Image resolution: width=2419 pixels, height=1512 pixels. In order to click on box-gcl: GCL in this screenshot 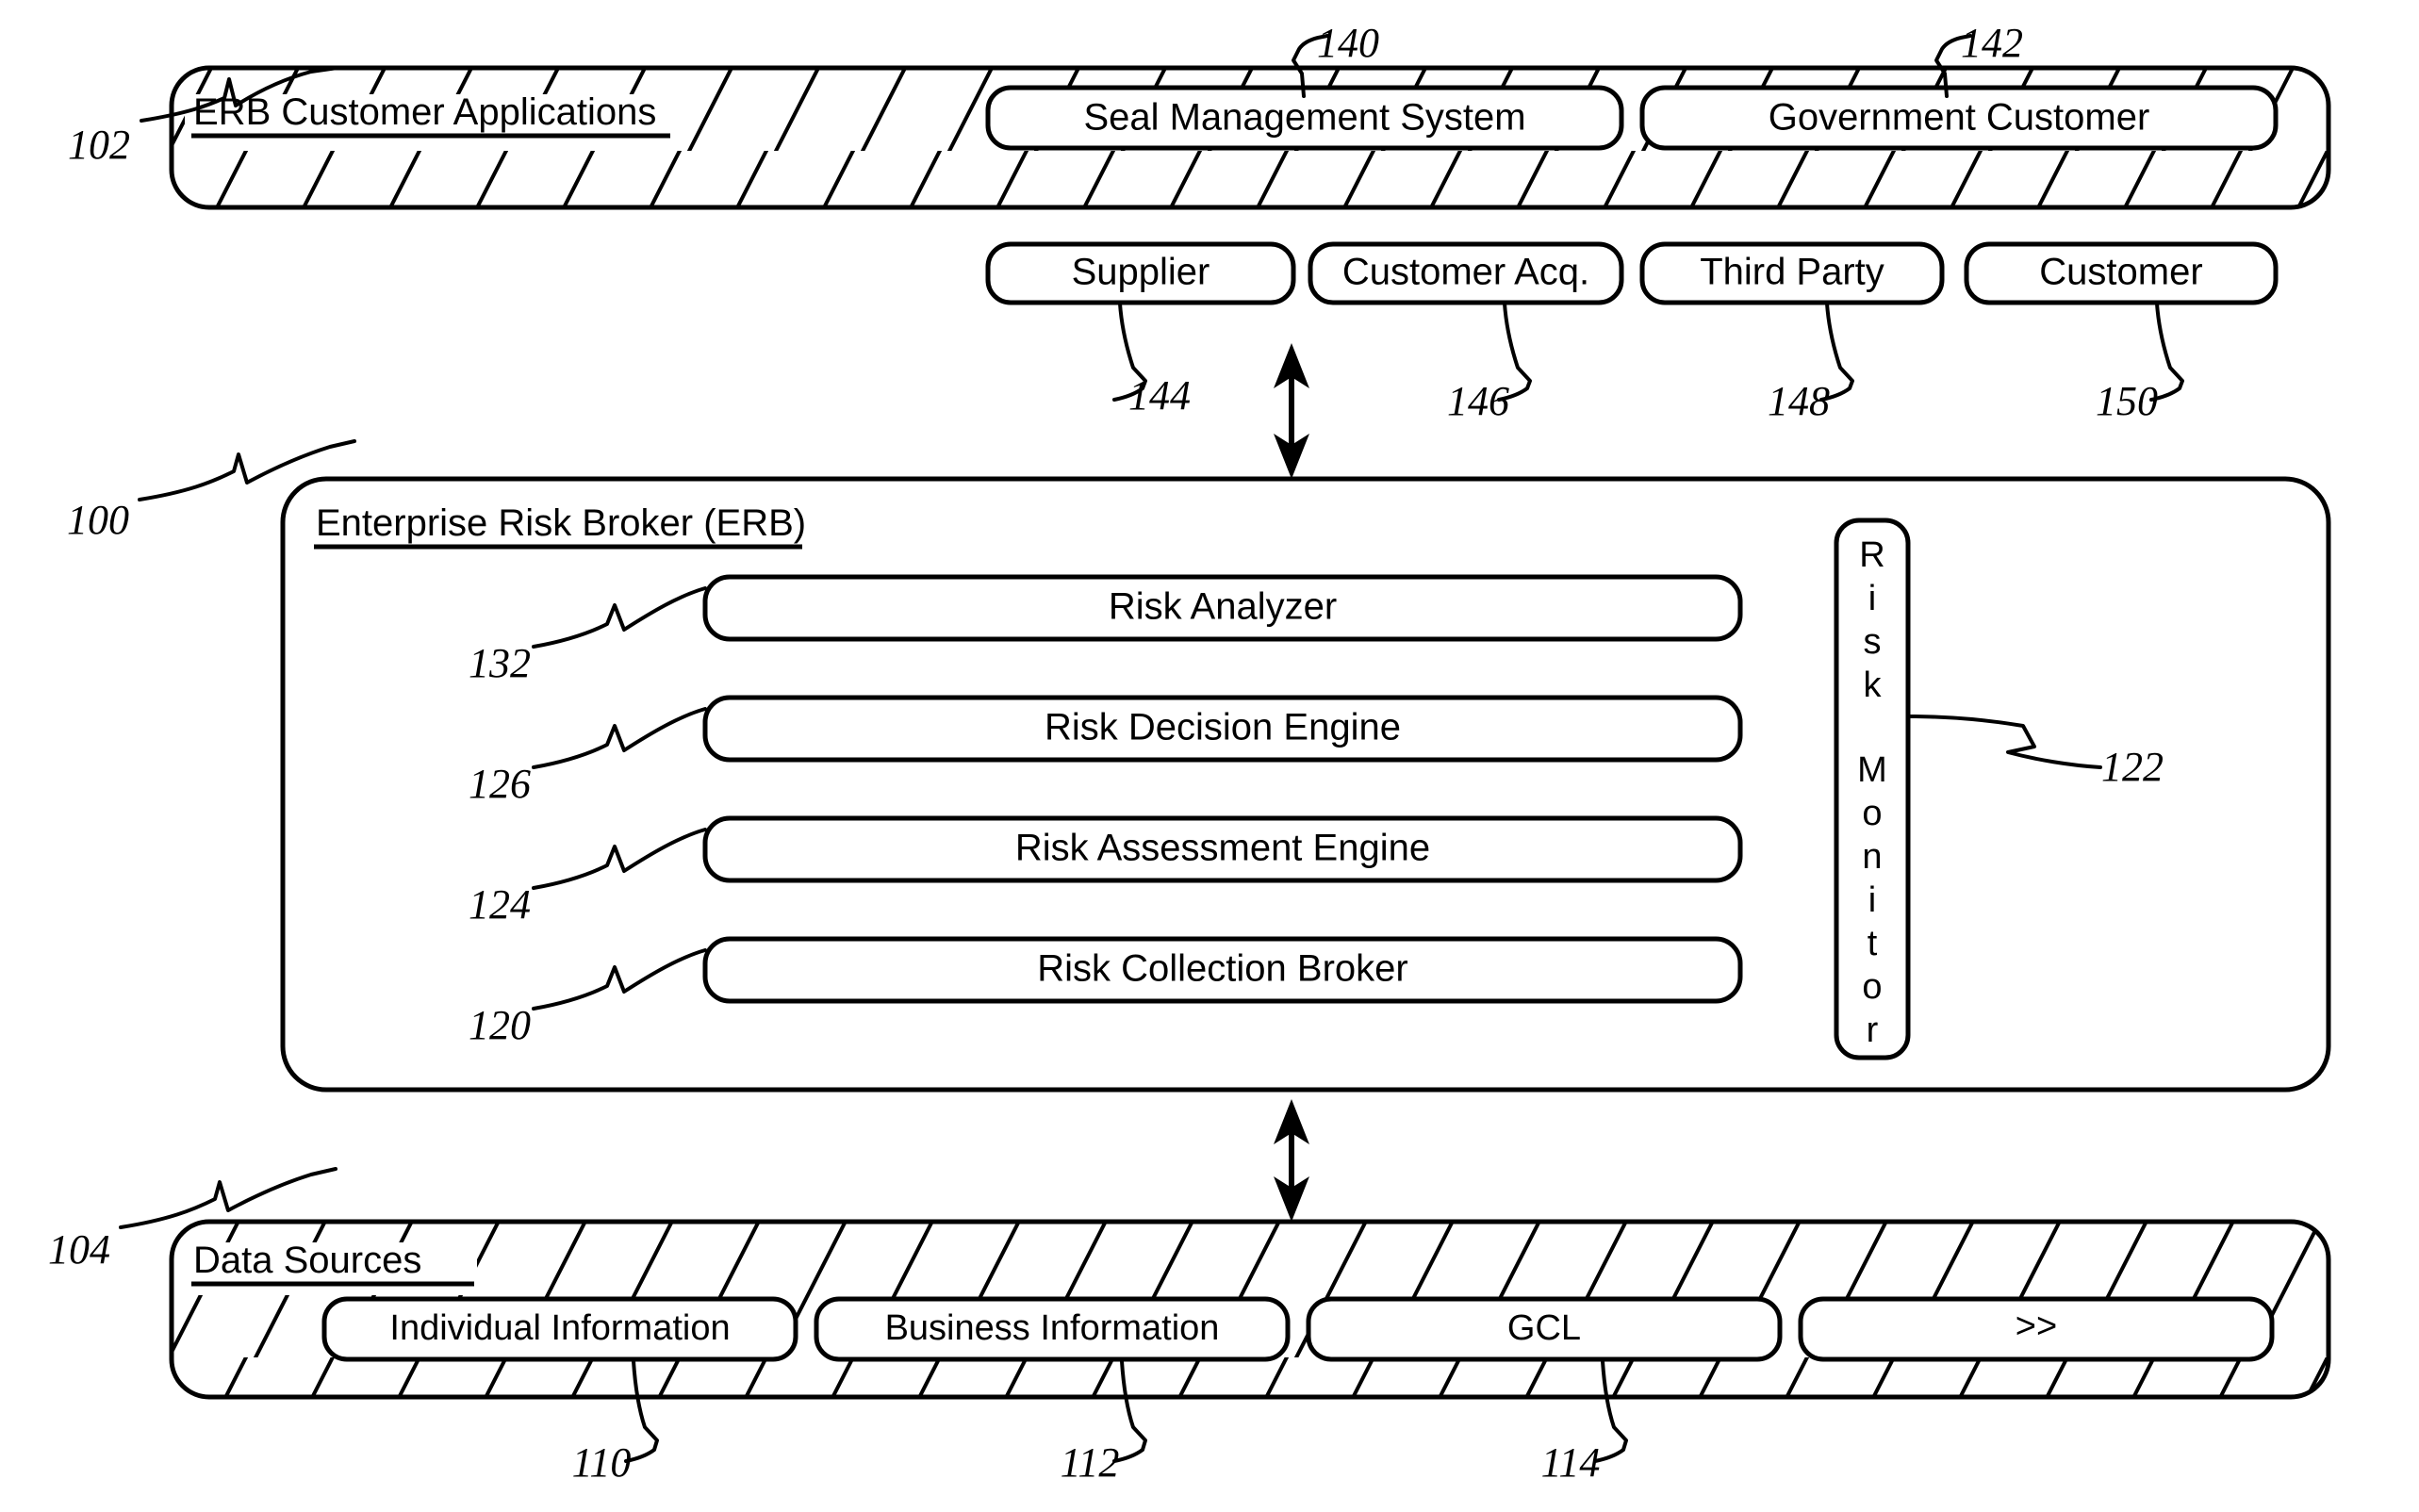, I will do `click(1544, 1329)`.